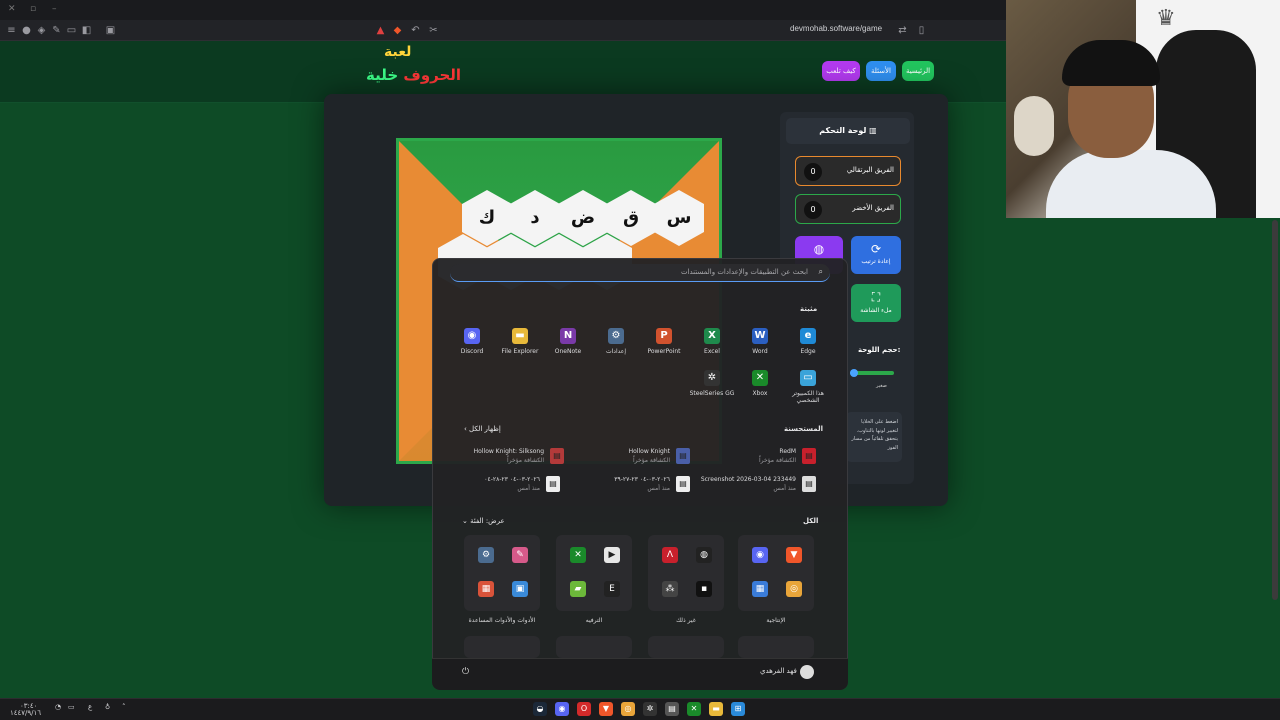 The height and width of the screenshot is (720, 1280). What do you see at coordinates (540, 709) in the screenshot?
I see `steam-icon: ◒` at bounding box center [540, 709].